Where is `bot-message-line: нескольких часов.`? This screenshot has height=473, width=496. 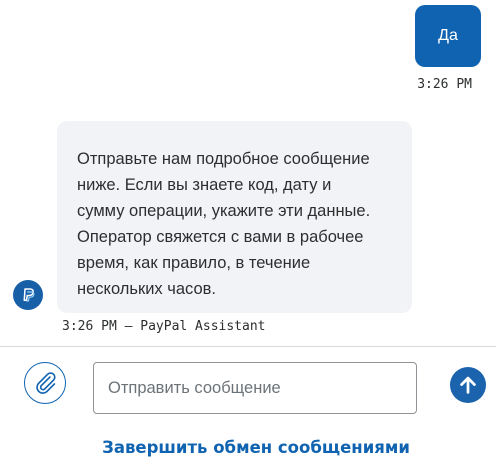
bot-message-line: нескольких часов. is located at coordinates (146, 289).